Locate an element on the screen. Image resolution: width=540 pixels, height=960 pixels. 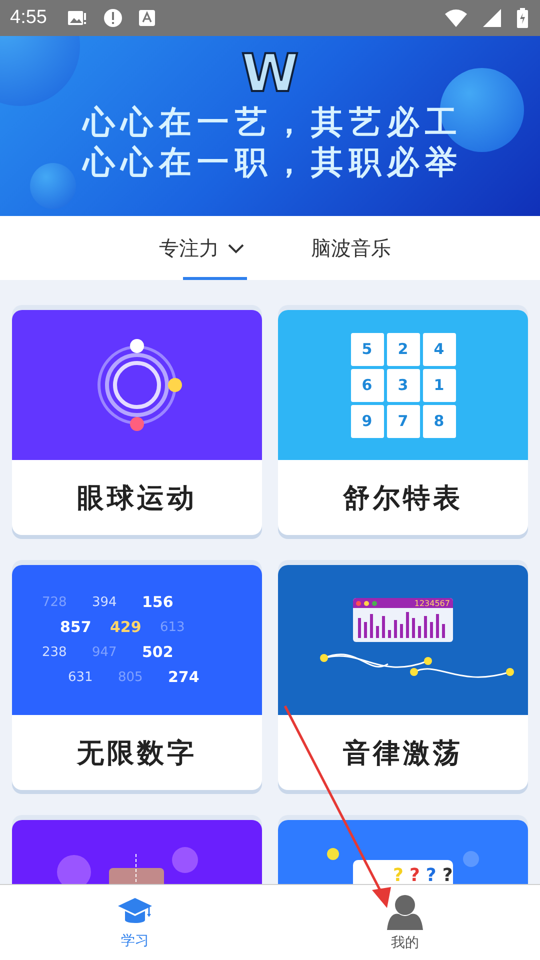
game-card: 1234567 音律激荡 is located at coordinates (403, 677).